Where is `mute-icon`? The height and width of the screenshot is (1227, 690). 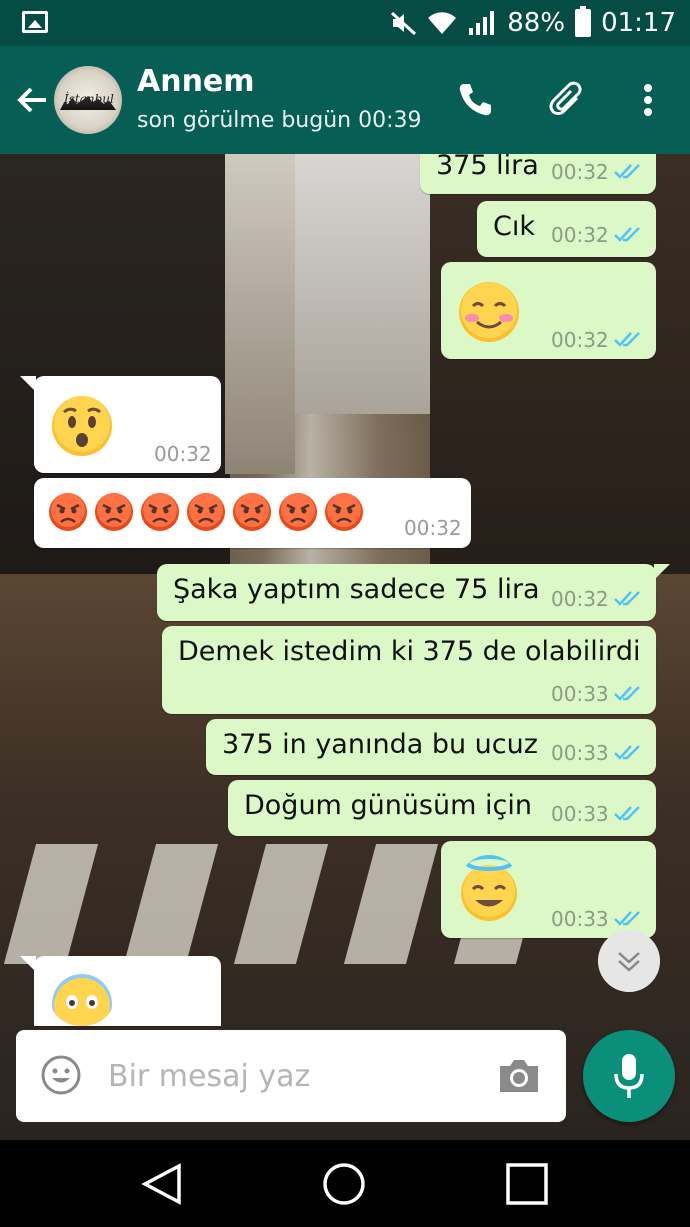 mute-icon is located at coordinates (404, 23).